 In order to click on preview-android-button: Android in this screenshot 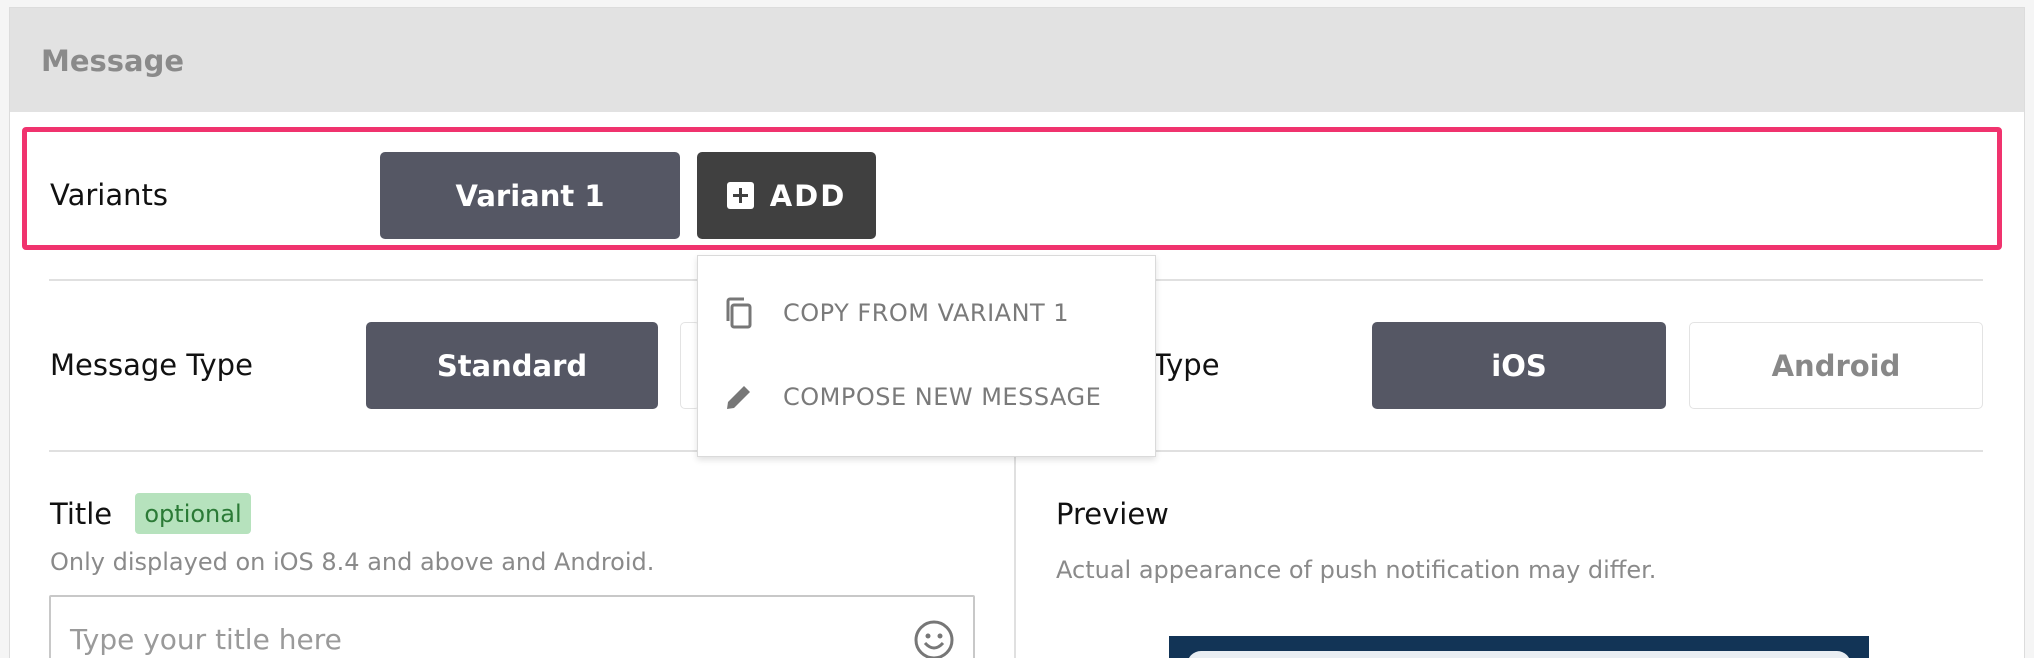, I will do `click(1836, 365)`.